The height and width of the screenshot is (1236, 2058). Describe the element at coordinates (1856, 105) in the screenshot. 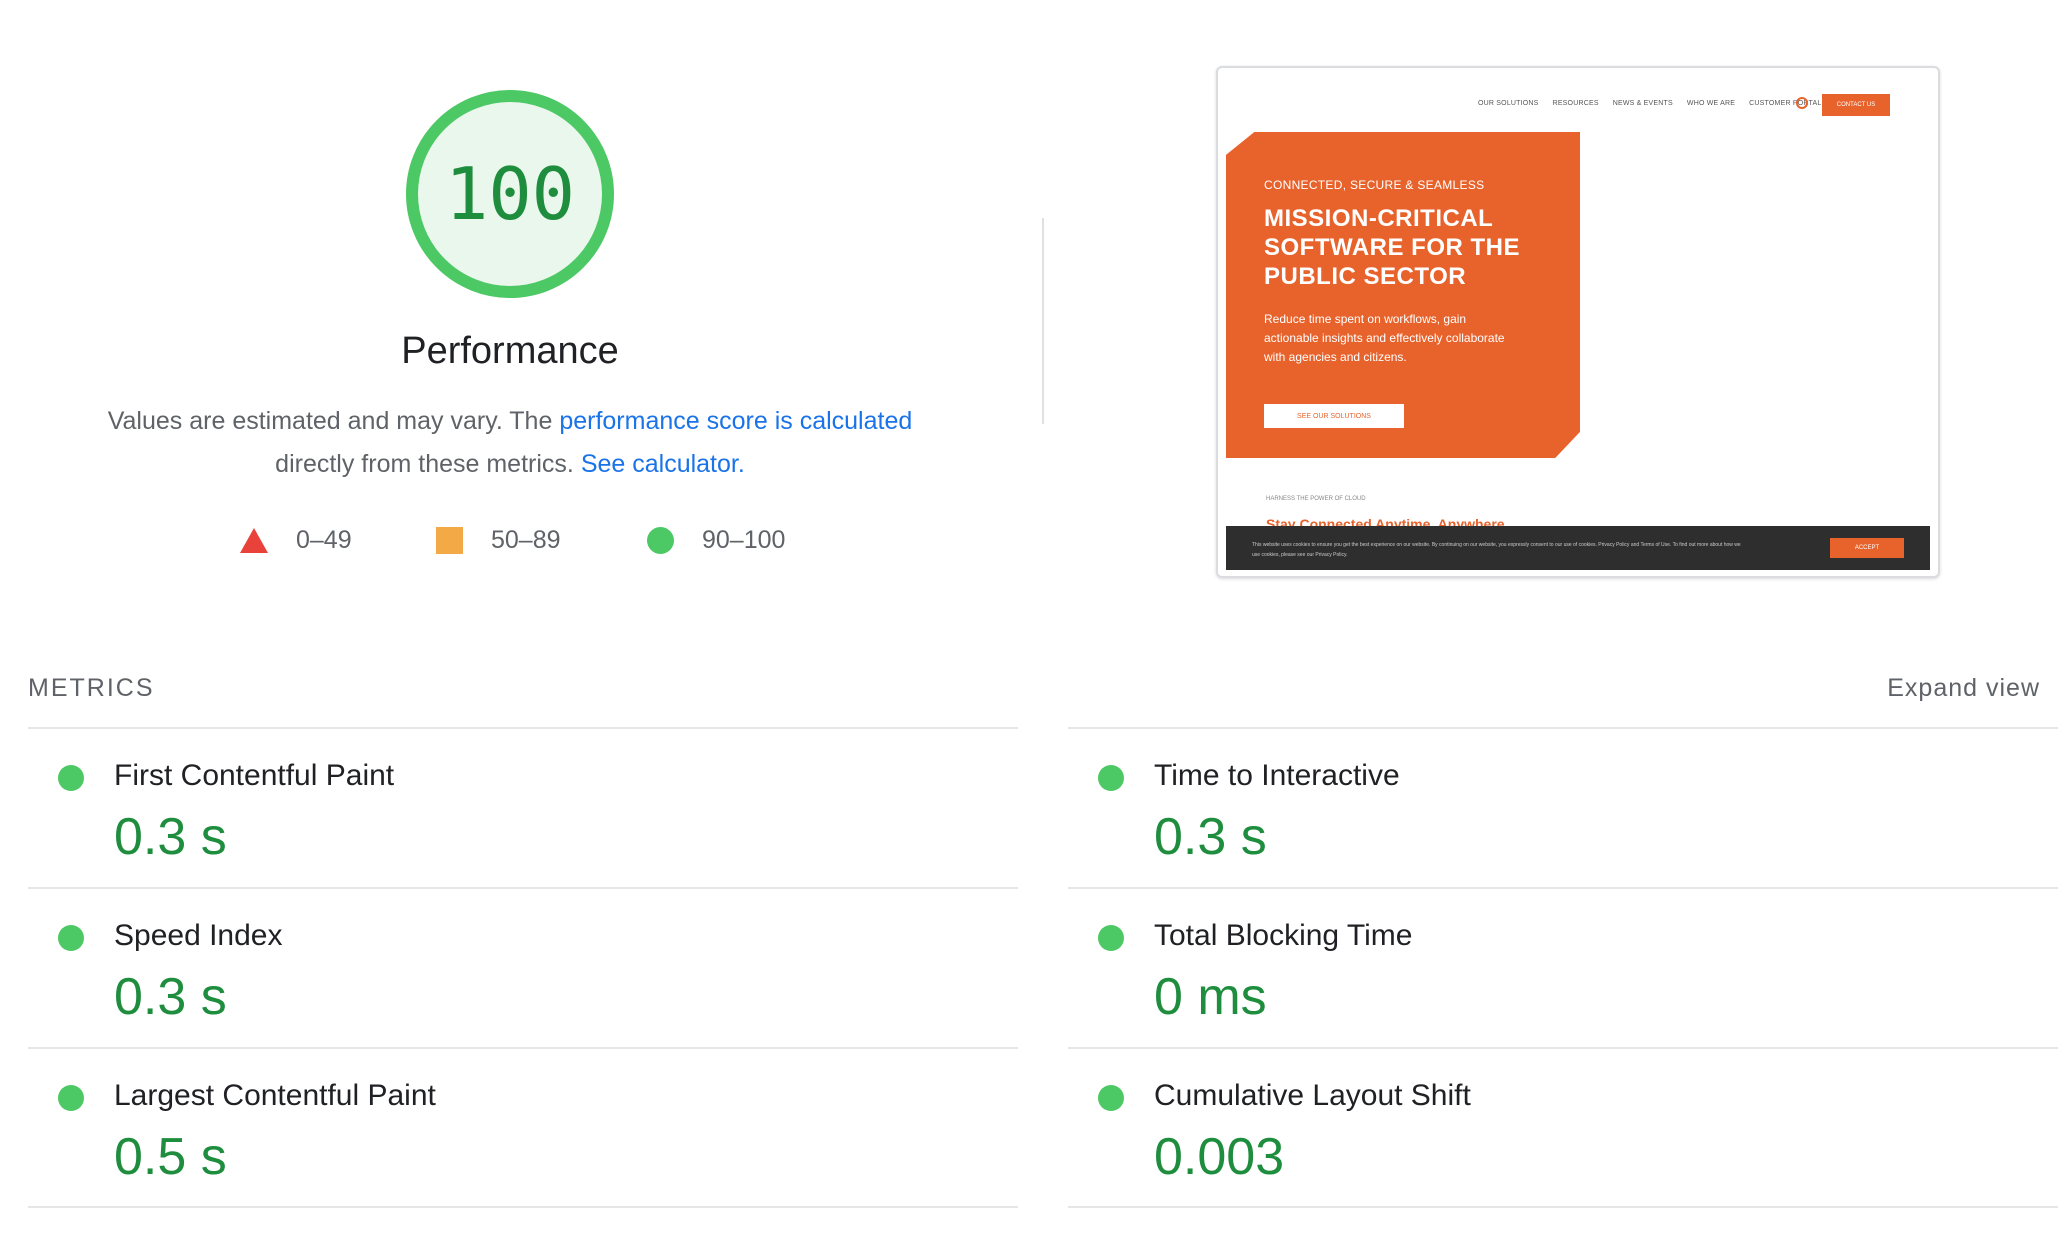

I see `thumbnail-contact-button: CONTACT US` at that location.